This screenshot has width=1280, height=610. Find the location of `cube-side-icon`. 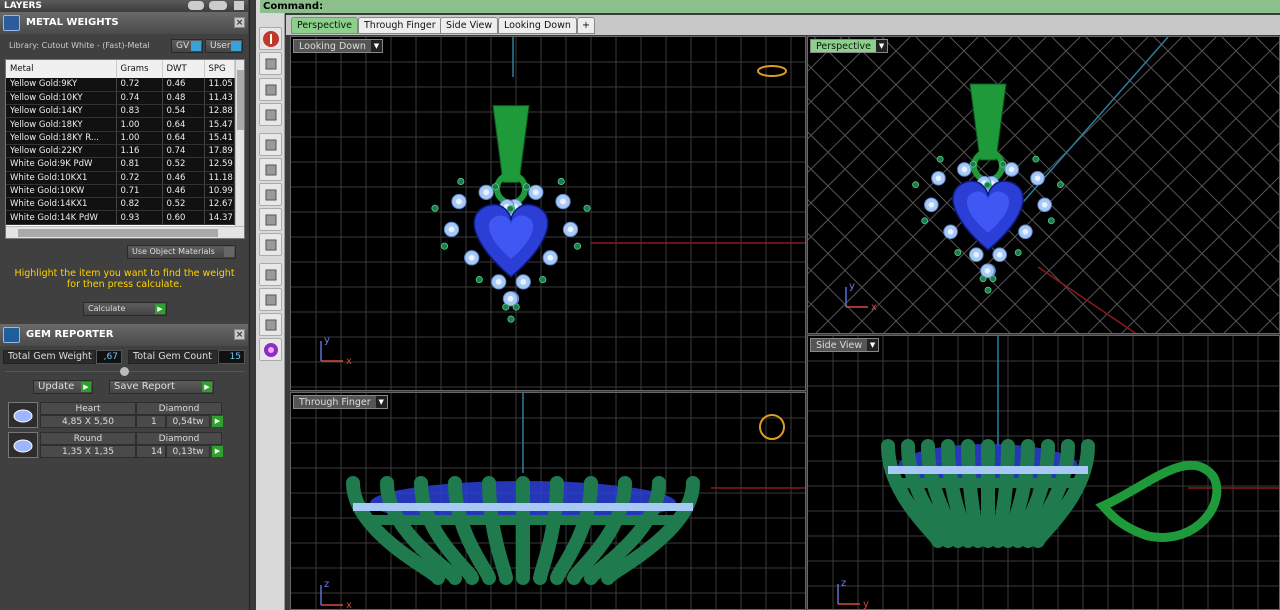

cube-side-icon is located at coordinates (270, 219).